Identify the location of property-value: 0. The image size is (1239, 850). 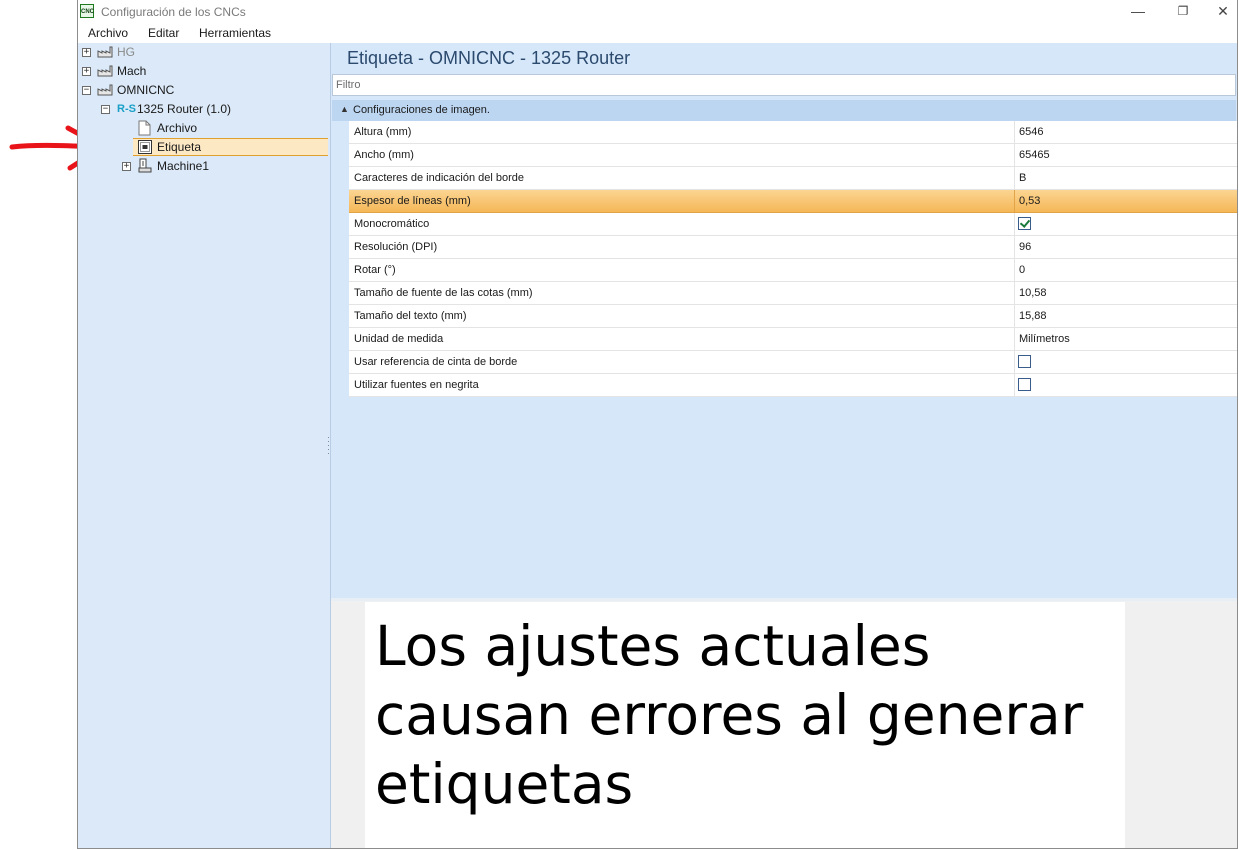
(1022, 270).